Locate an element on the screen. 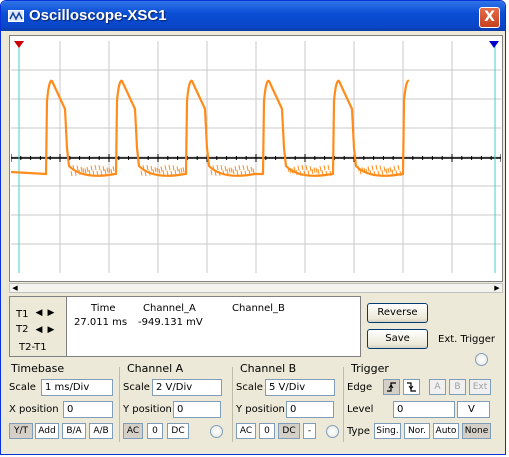  edge-label: Edge is located at coordinates (360, 387).